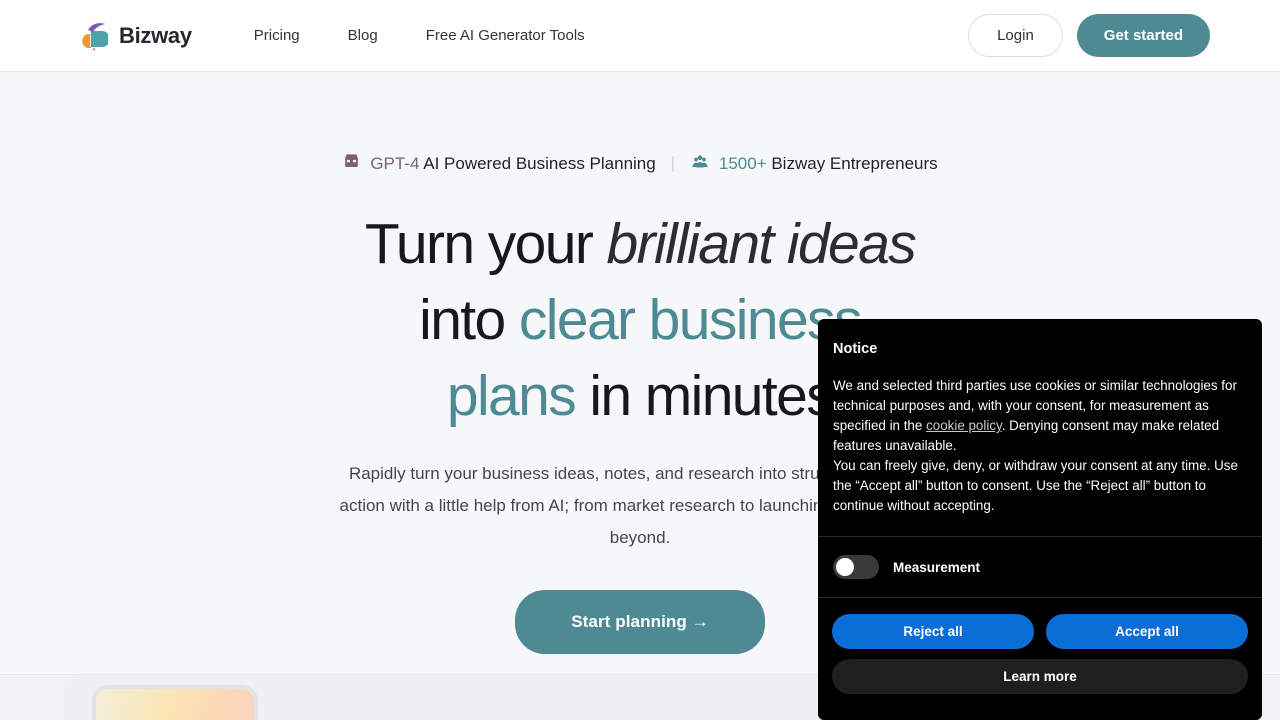 This screenshot has height=720, width=1280. Describe the element at coordinates (852, 163) in the screenshot. I see `eyebrow-entrepreneurs-rest: Bizway Entrepreneurs` at that location.